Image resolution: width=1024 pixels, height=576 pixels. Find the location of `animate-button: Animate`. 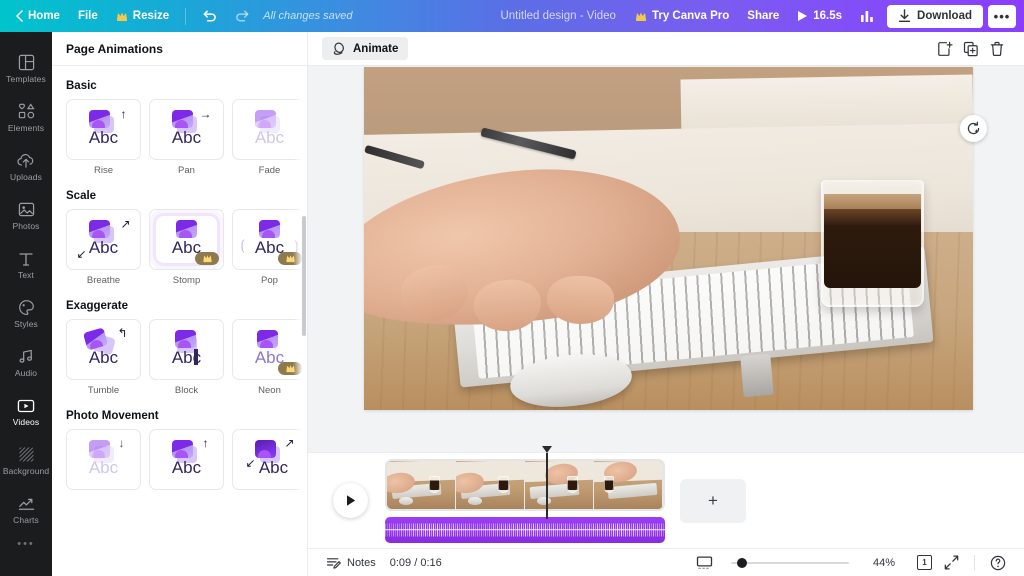

animate-button: Animate is located at coordinates (365, 48).